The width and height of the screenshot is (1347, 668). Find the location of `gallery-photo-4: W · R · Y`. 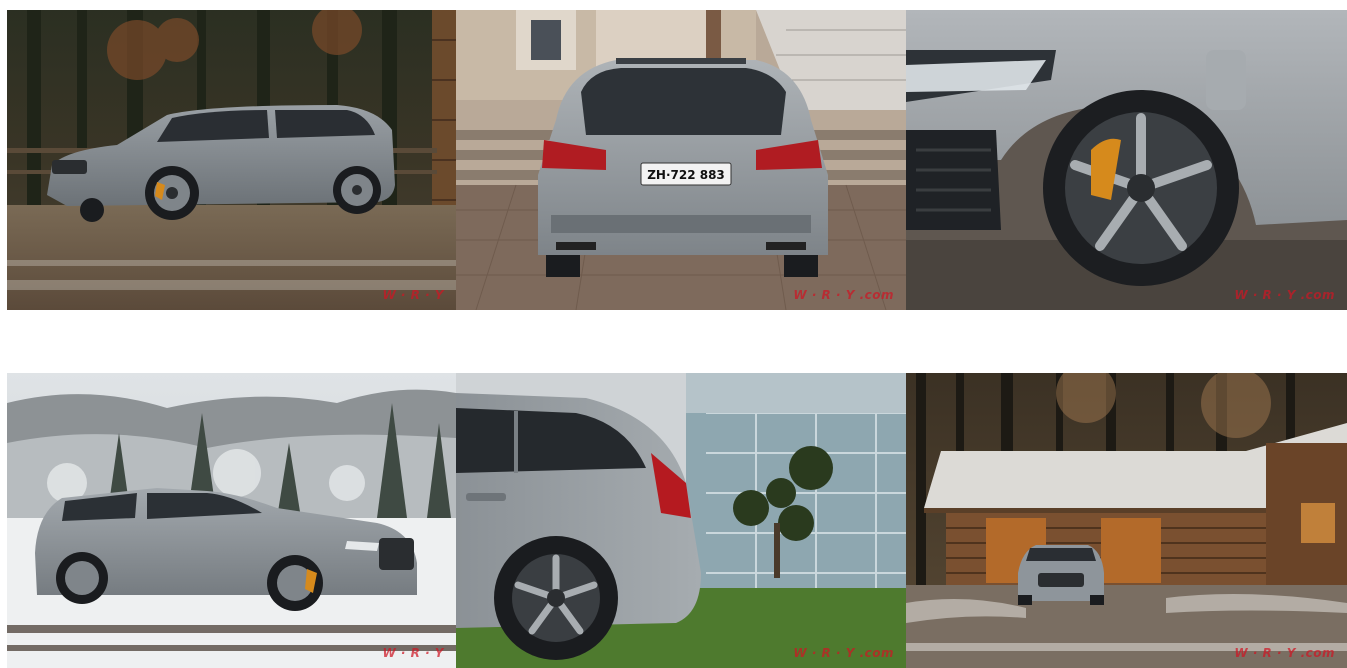

gallery-photo-4: W · R · Y is located at coordinates (231, 520).